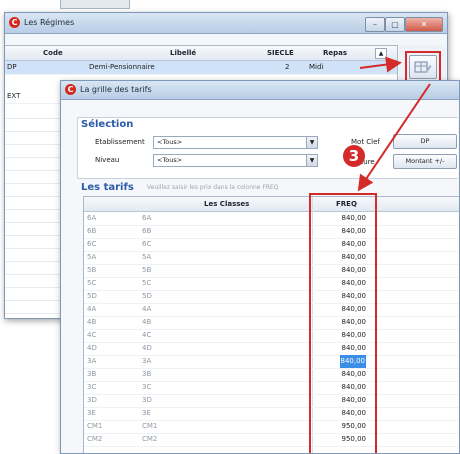 The image size is (460, 454). I want to click on niveau-combo: <Tous> ▼, so click(235, 160).